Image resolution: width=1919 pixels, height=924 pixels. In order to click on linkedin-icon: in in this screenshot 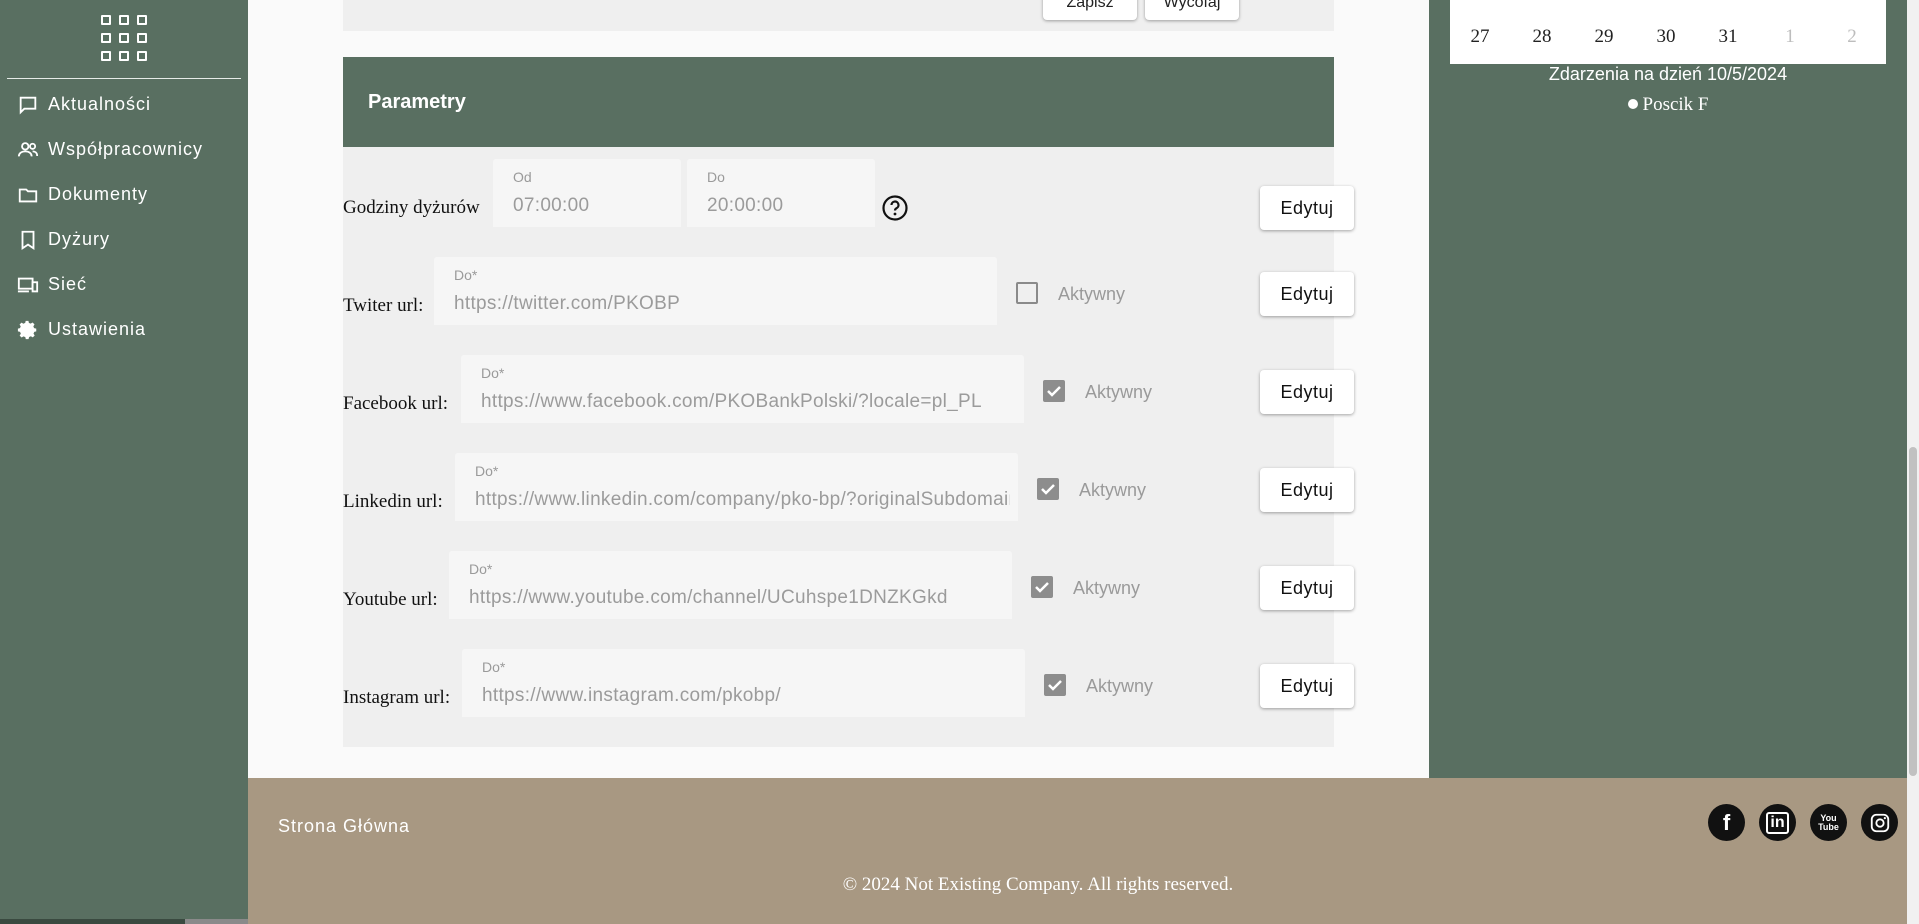, I will do `click(1777, 822)`.